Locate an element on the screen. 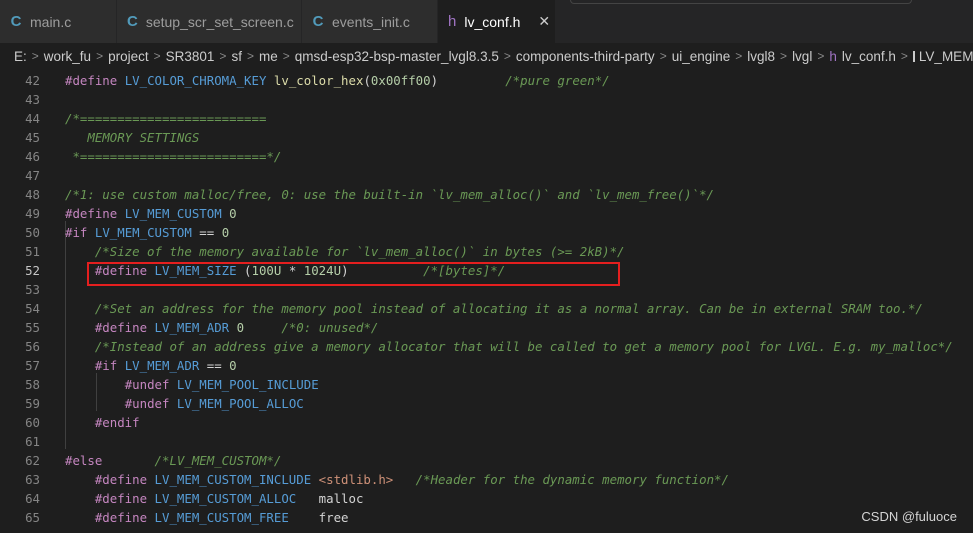 Image resolution: width=973 pixels, height=533 pixels. code-text: #define LV_MEM_CUSTOM_ALLOC malloc is located at coordinates (214, 498).